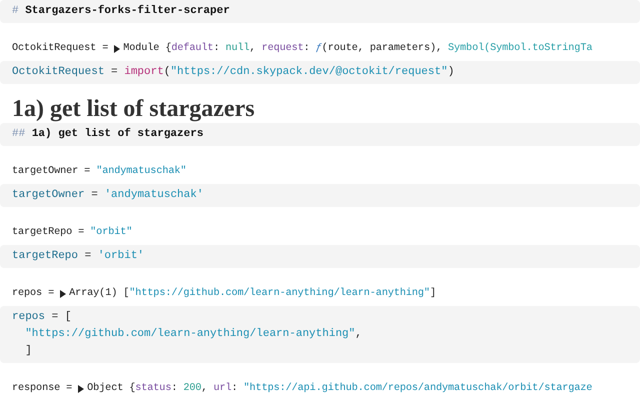 Image resolution: width=640 pixels, height=400 pixels. I want to click on code-cell: repos = [ "https://github.com/learn-anything/learn-anything", ], so click(320, 334).